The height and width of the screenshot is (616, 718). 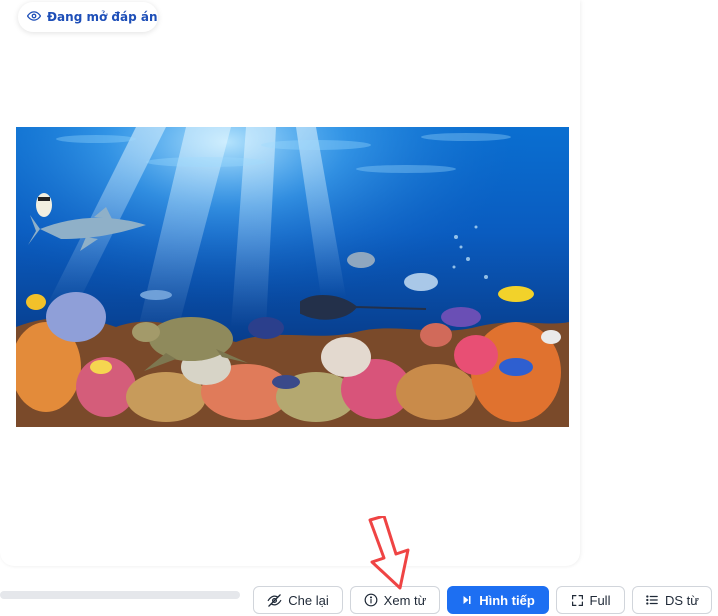 What do you see at coordinates (34, 17) in the screenshot?
I see `eye-icon` at bounding box center [34, 17].